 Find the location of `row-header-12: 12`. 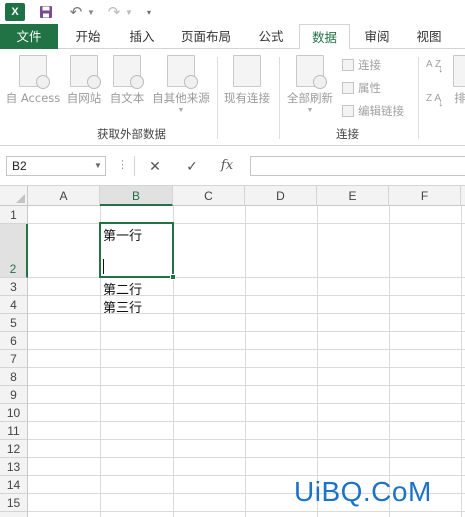

row-header-12: 12 is located at coordinates (14, 449).